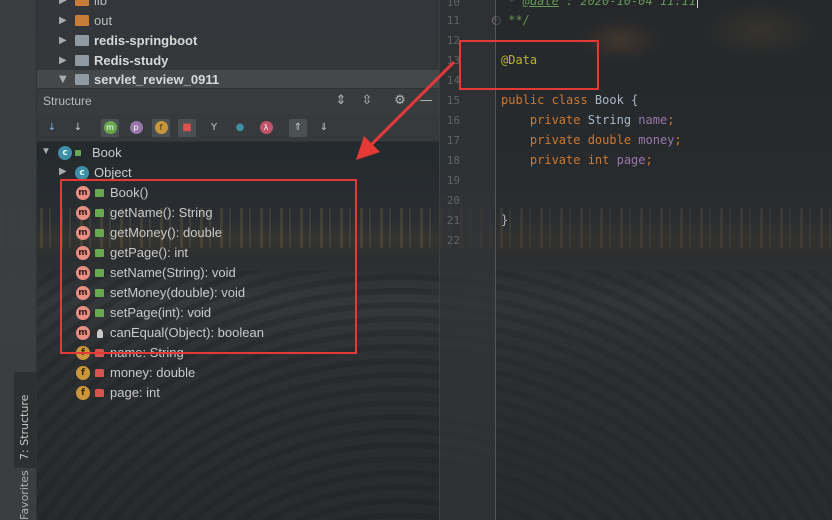  Describe the element at coordinates (238, 373) in the screenshot. I see `list-item: f money: double` at that location.